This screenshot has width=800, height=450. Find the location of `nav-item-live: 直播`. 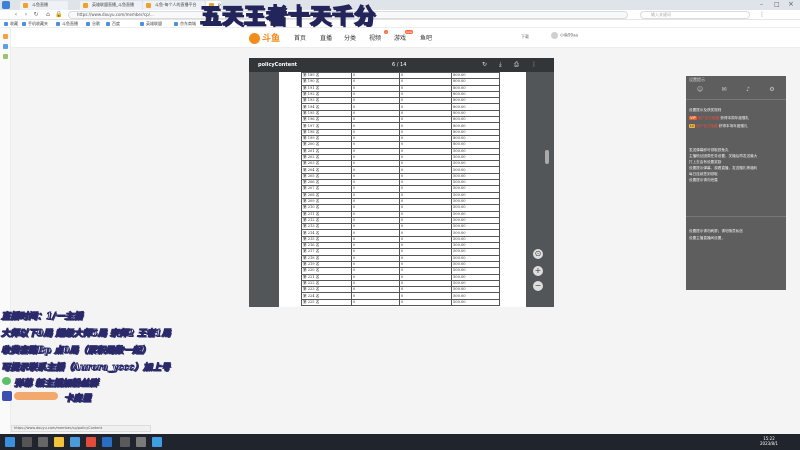

nav-item-live: 直播 is located at coordinates (326, 37).